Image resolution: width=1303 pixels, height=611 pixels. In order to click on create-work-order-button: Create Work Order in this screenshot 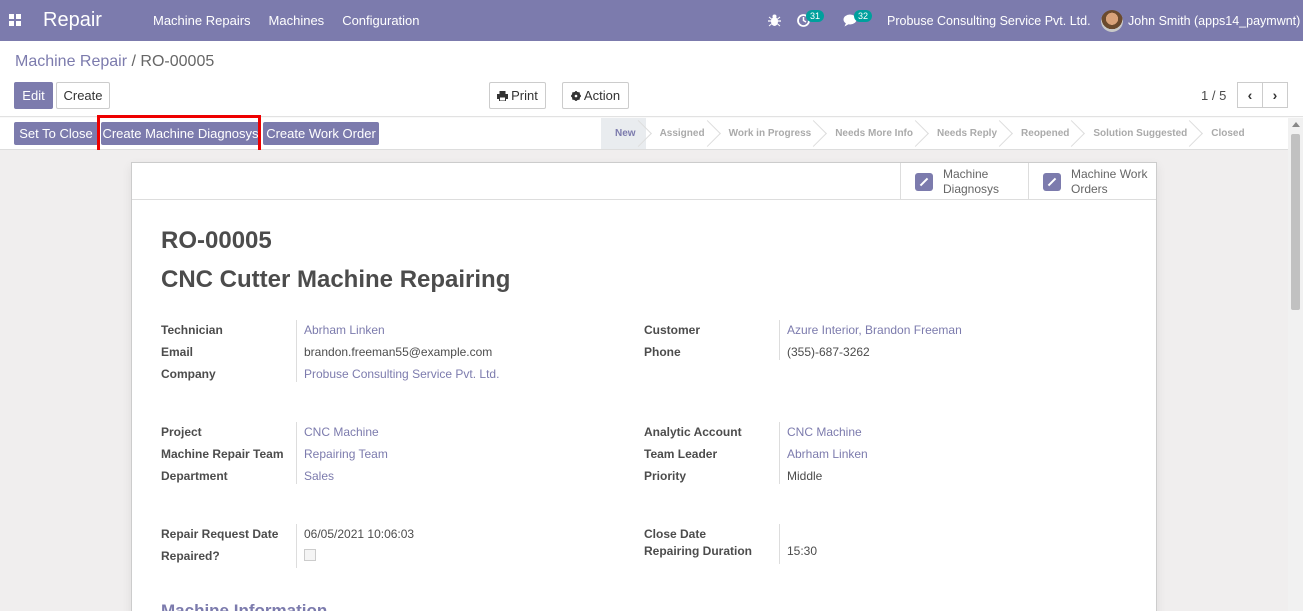, I will do `click(321, 133)`.